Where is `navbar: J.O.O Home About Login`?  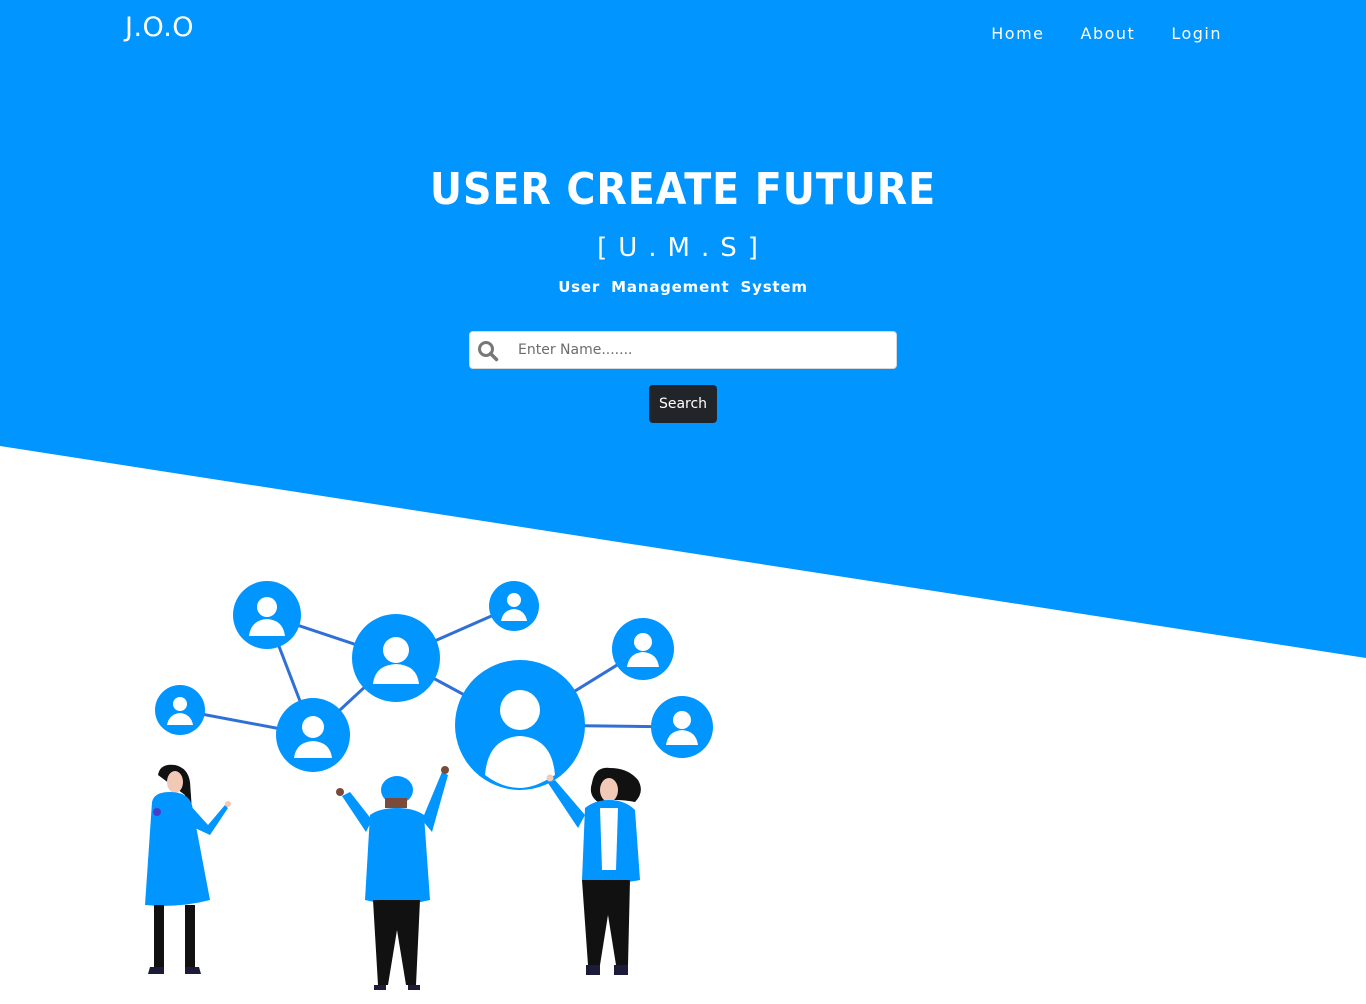
navbar: J.O.O Home About Login is located at coordinates (683, 35).